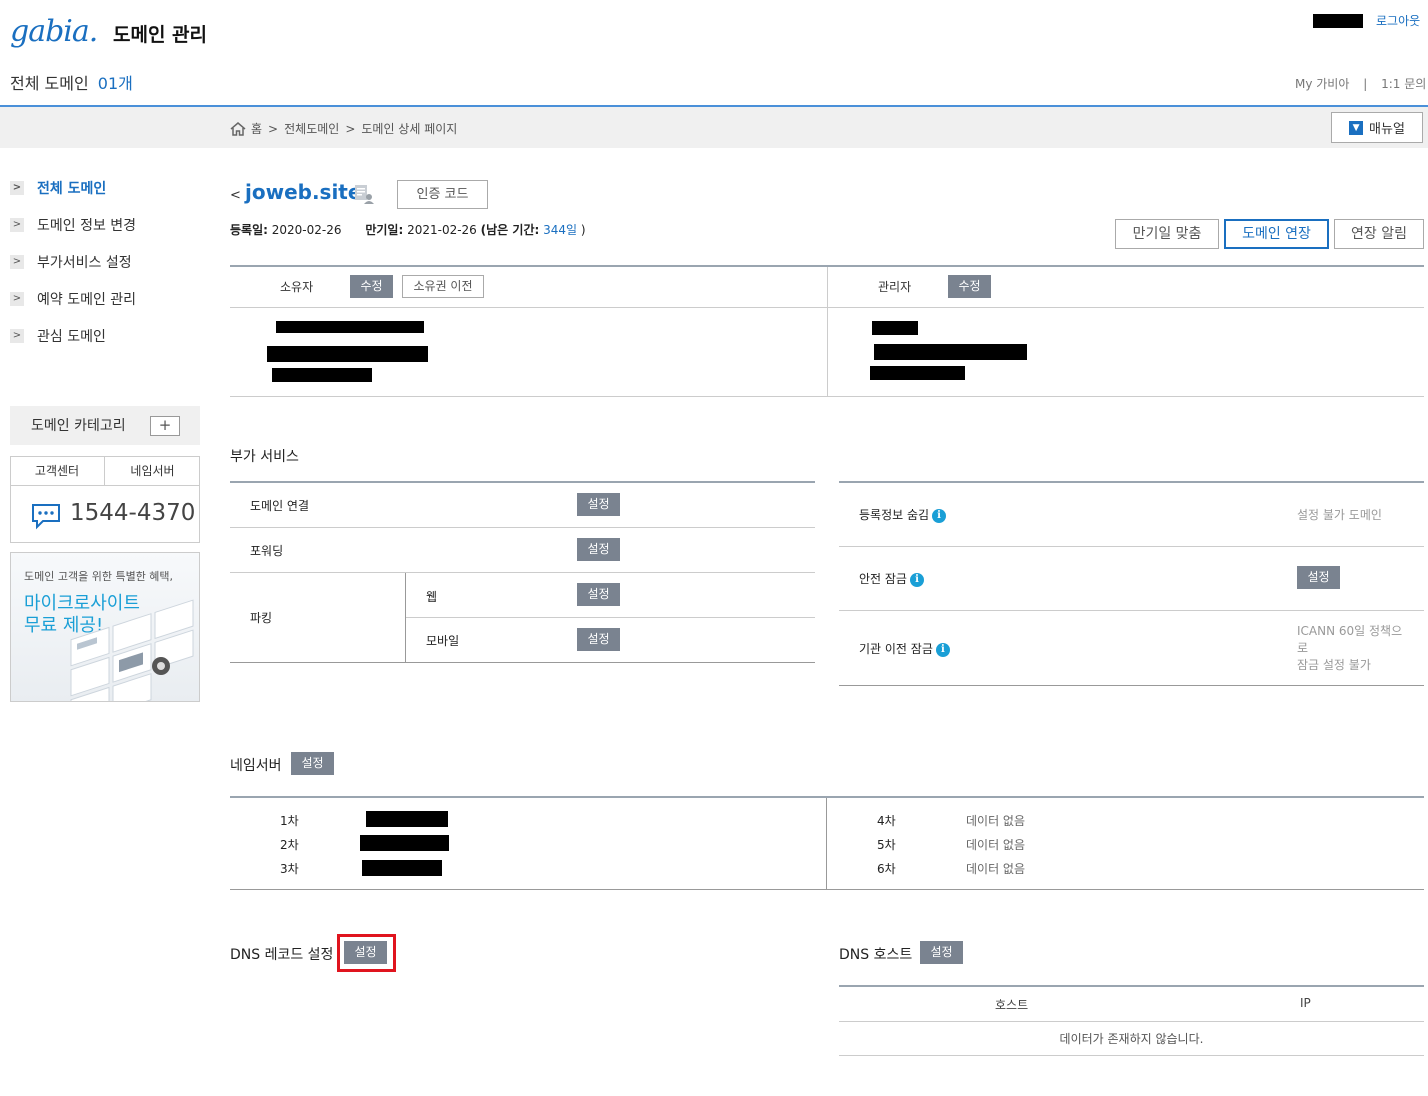 This screenshot has height=1096, width=1428. Describe the element at coordinates (256, 128) in the screenshot. I see `breadcrumb-home: 홈` at that location.